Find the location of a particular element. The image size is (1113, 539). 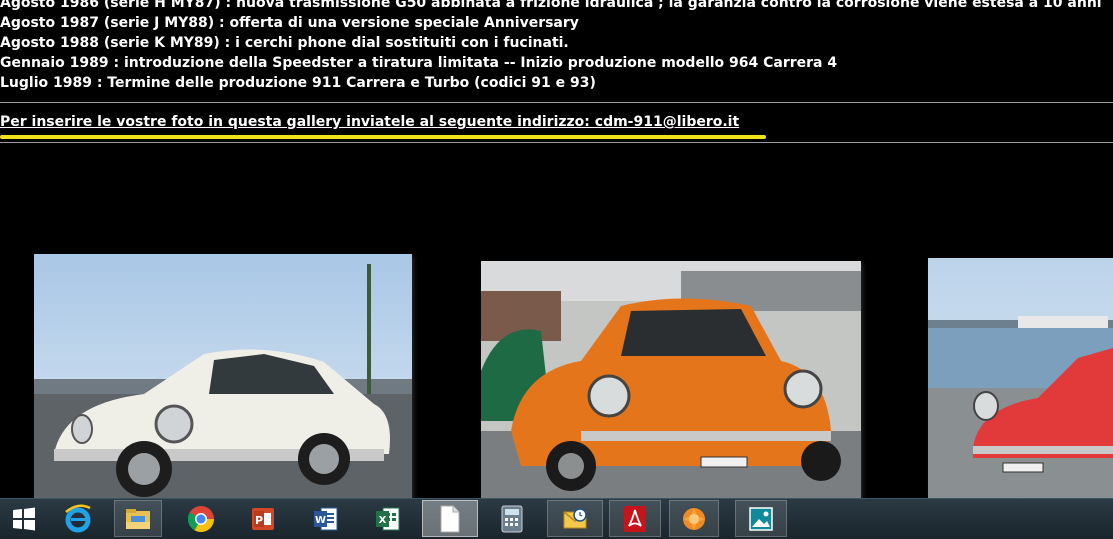

svg-text: X is located at coordinates (383, 520).